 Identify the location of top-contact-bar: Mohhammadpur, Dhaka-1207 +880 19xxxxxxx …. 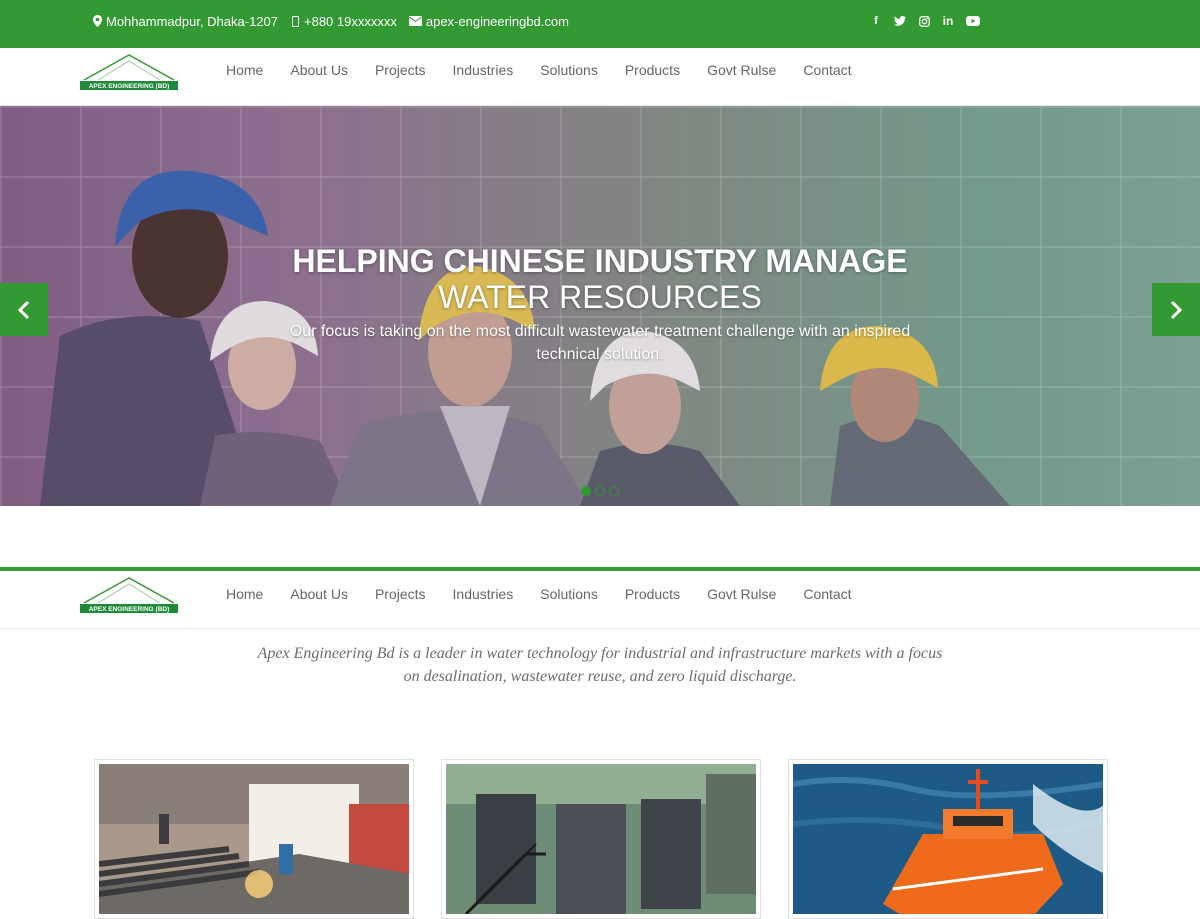
(600, 24).